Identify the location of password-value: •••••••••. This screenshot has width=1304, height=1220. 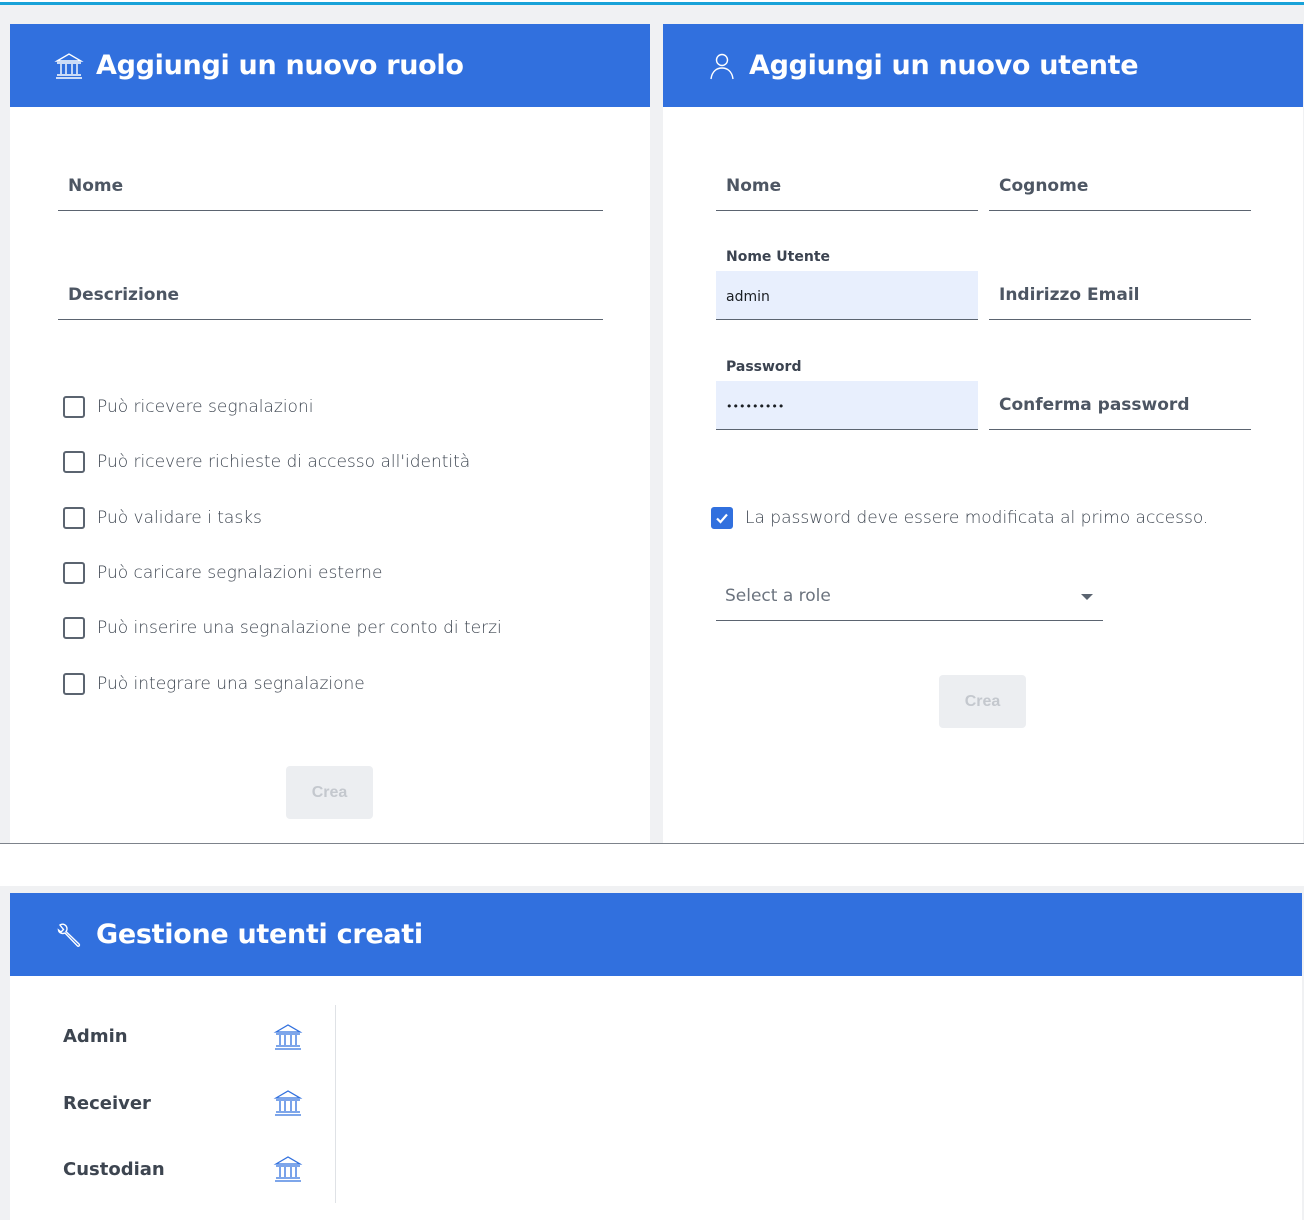
(755, 406).